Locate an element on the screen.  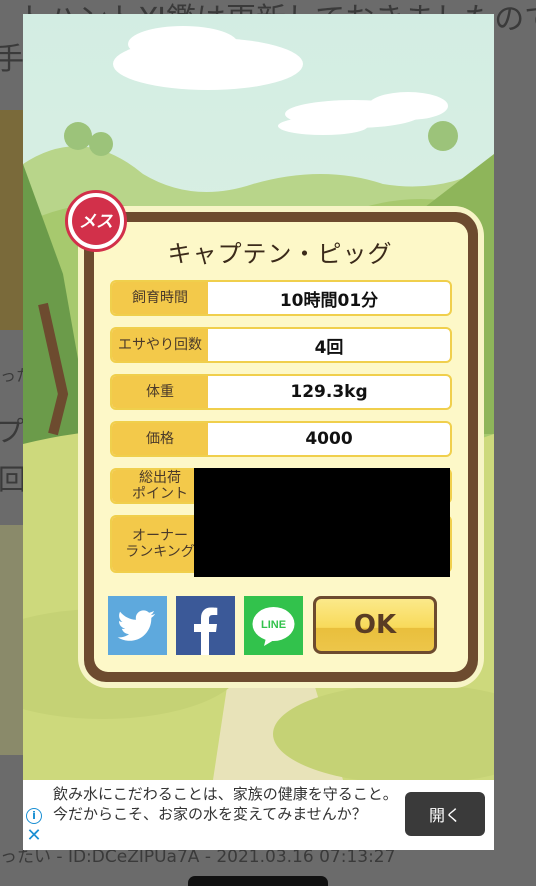
gender-label: メス is located at coordinates (96, 222).